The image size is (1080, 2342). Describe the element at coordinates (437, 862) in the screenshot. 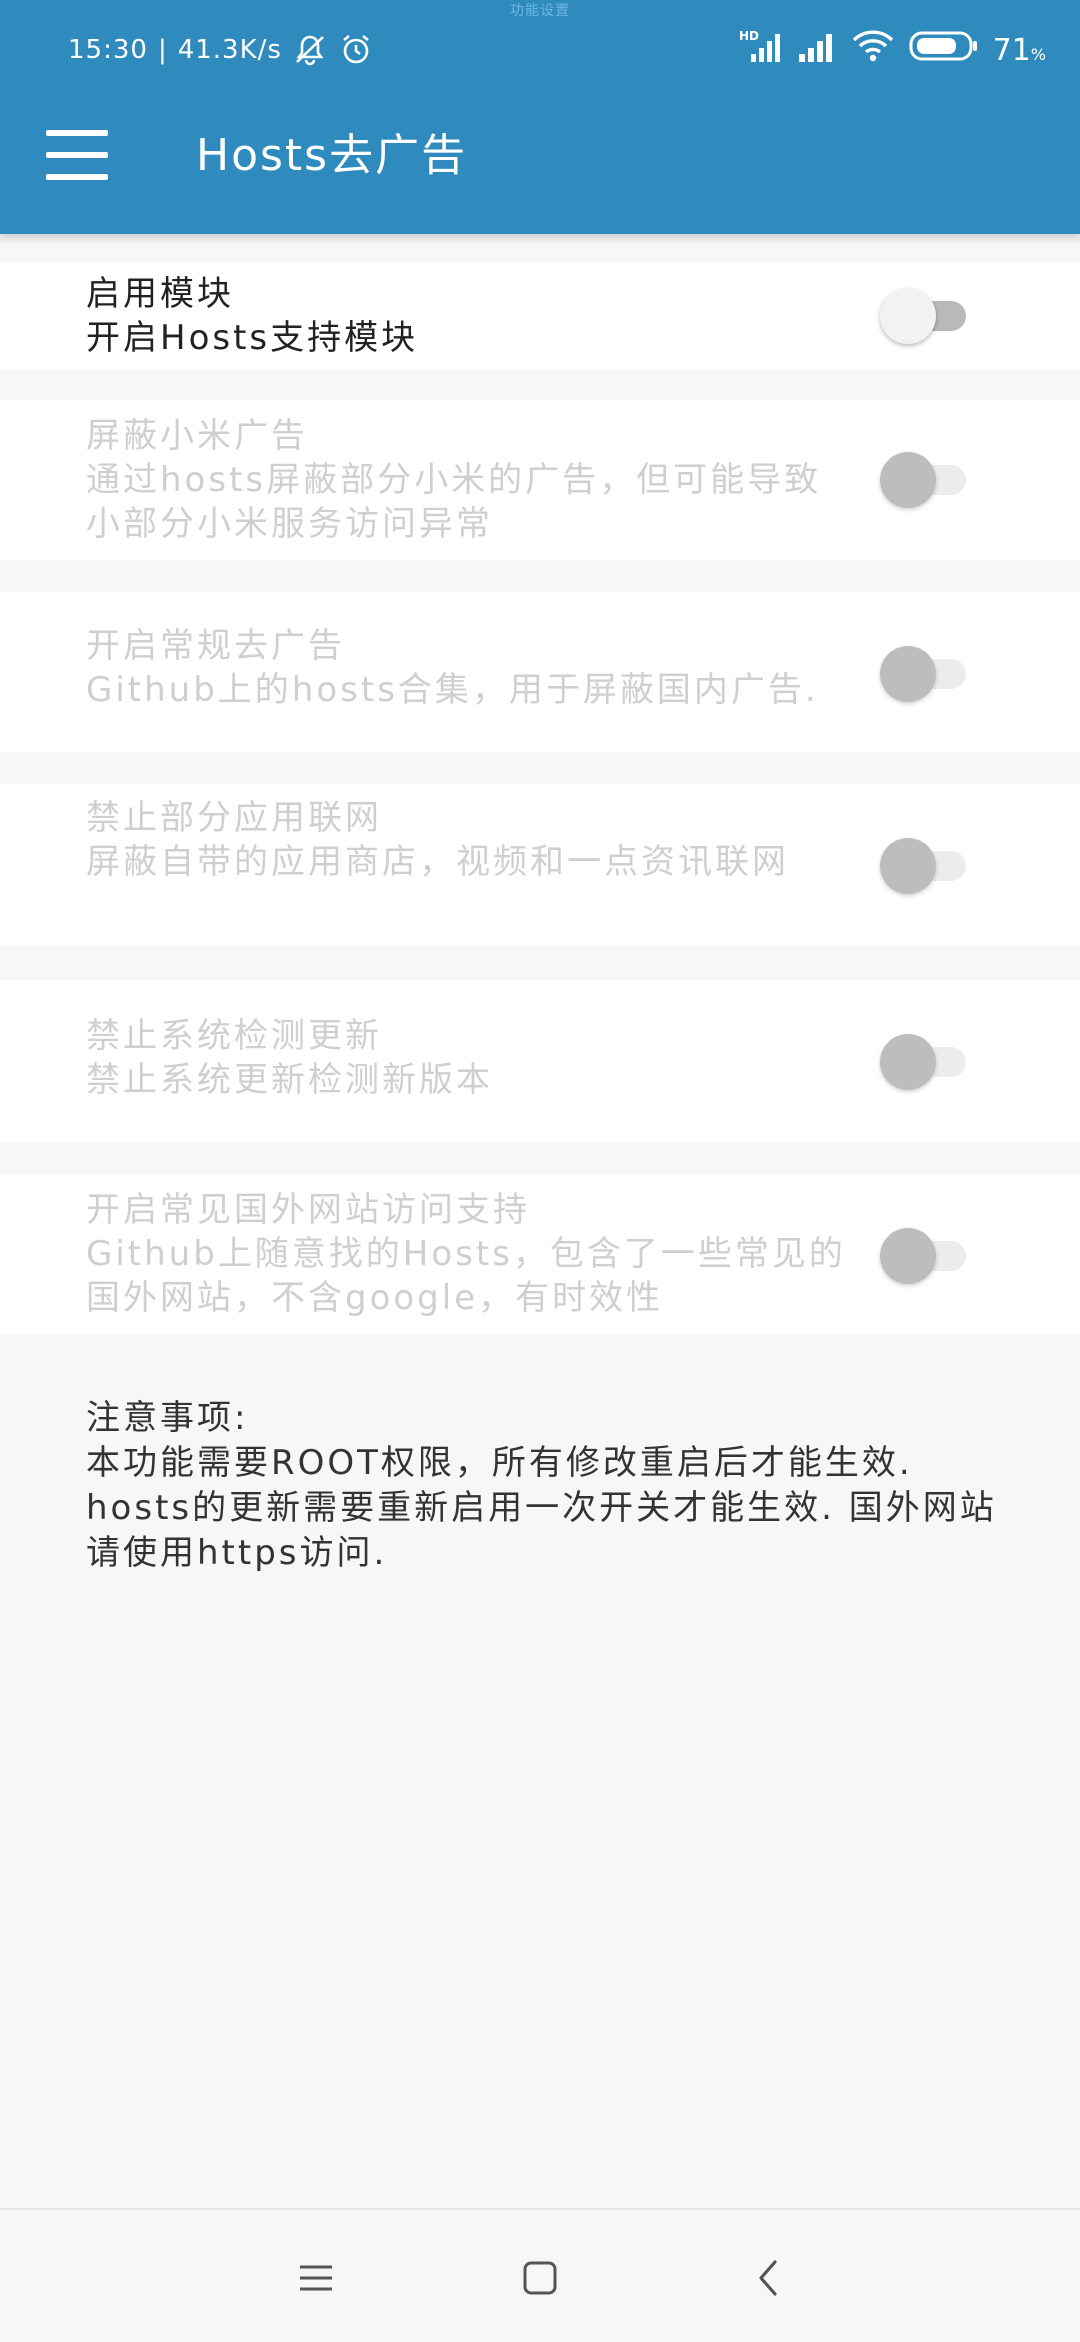

I see `setting-subtitle: 屏蔽自带的应用商店，视频和一点资讯联网` at that location.